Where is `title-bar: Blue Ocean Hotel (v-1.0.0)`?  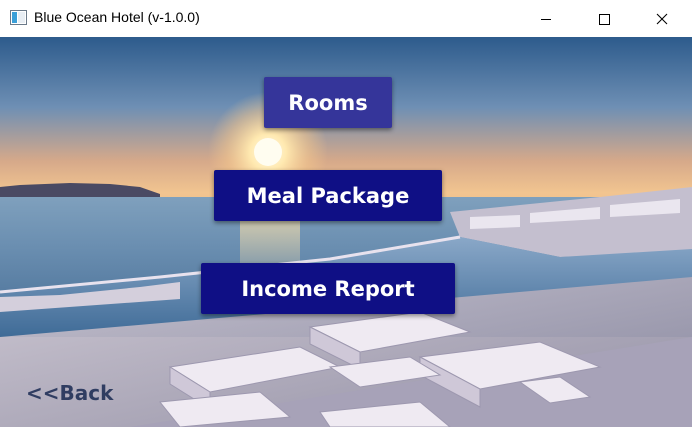 title-bar: Blue Ocean Hotel (v-1.0.0) is located at coordinates (346, 18).